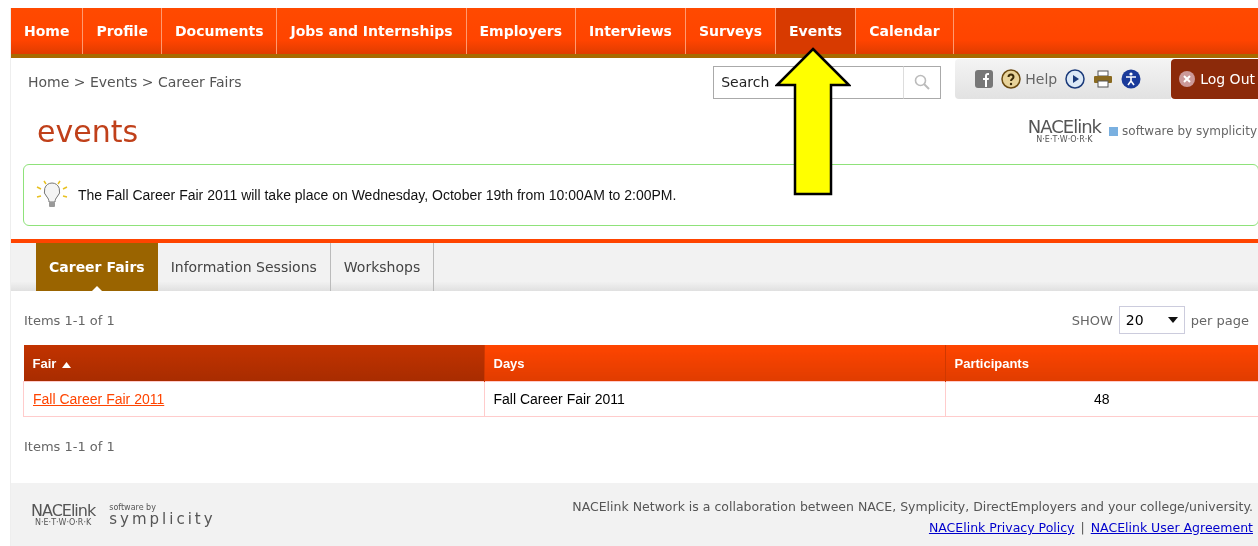 The width and height of the screenshot is (1258, 546). I want to click on square-icon, so click(1114, 131).